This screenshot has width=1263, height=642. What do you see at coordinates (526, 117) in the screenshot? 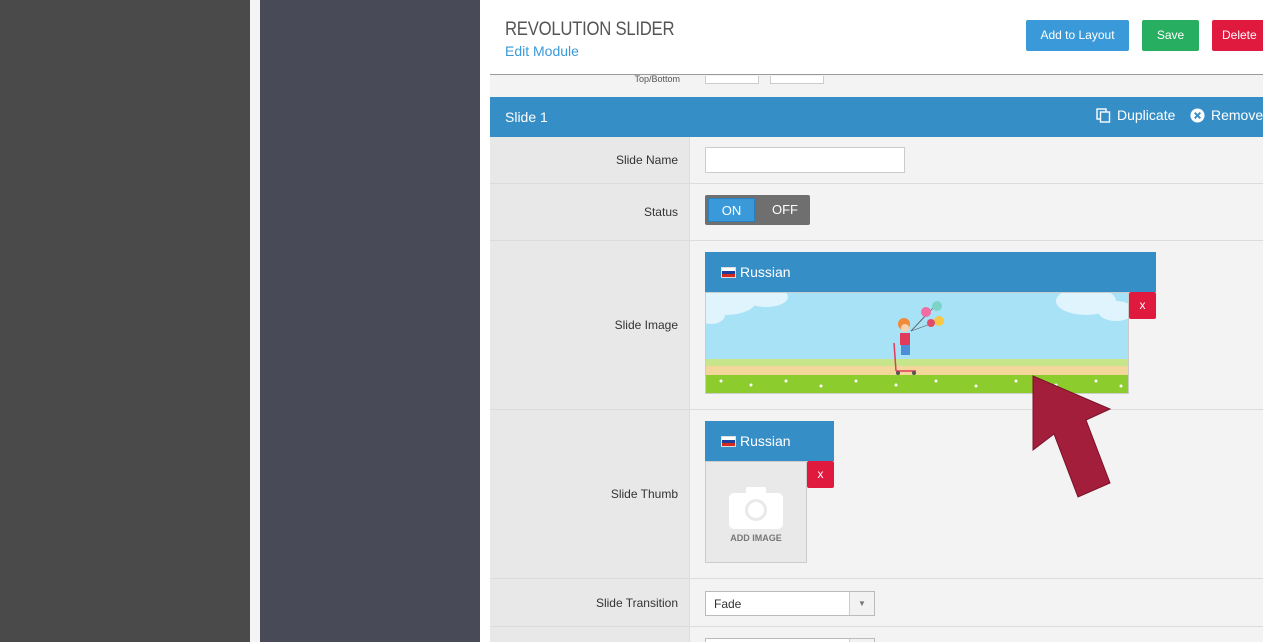
I see `slide-title: Slide 1` at bounding box center [526, 117].